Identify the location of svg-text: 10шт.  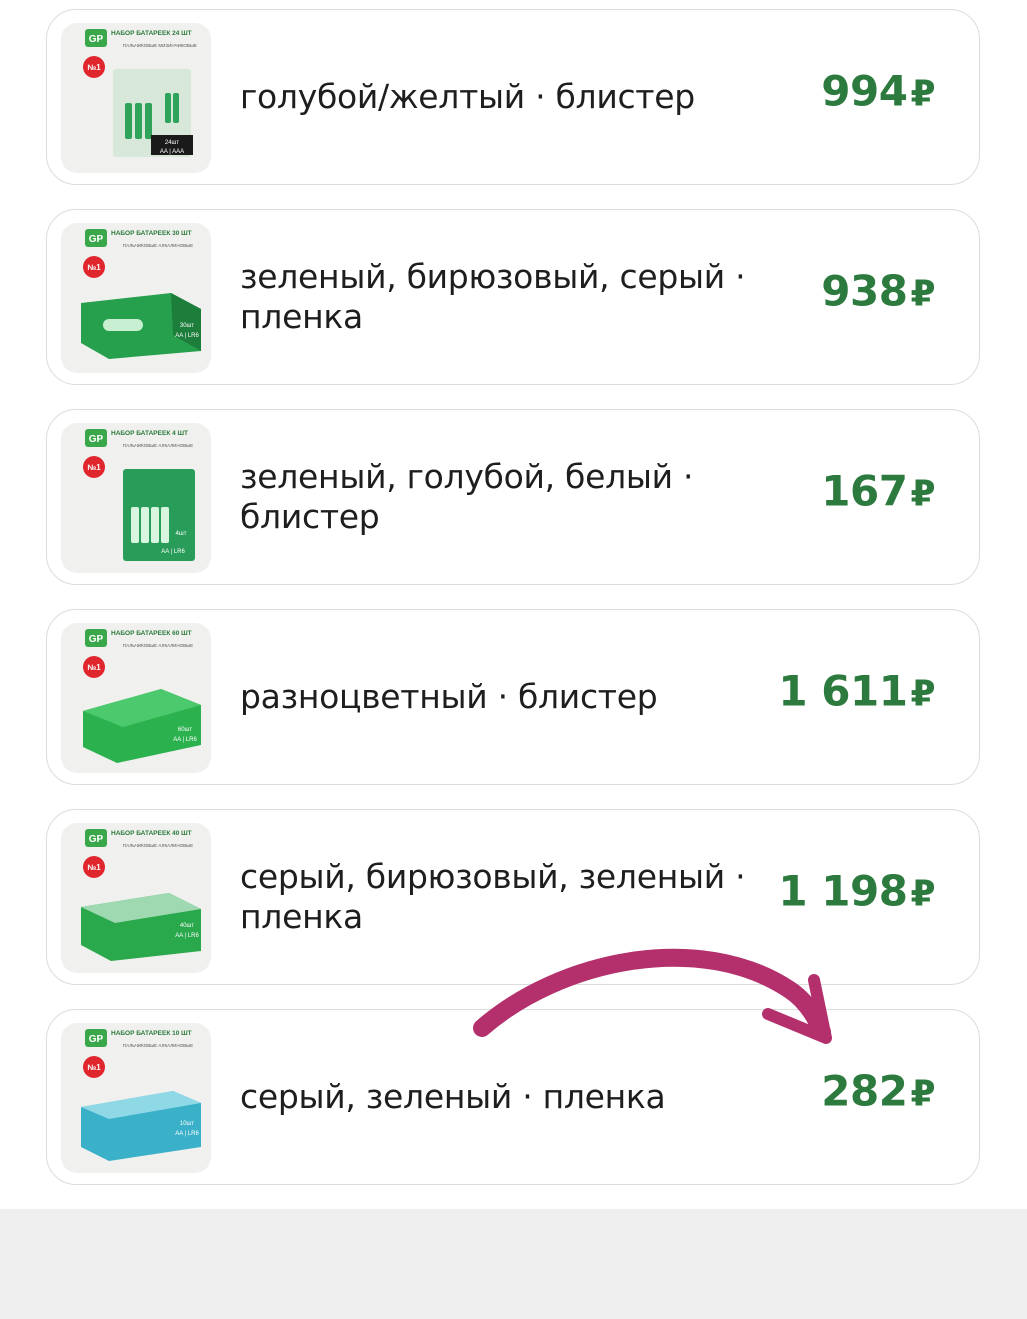
(187, 1124).